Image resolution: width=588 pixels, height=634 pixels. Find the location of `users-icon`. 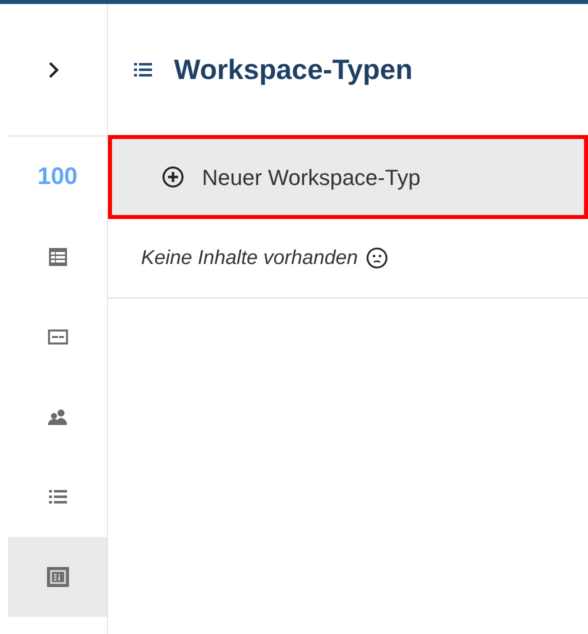

users-icon is located at coordinates (57, 417).